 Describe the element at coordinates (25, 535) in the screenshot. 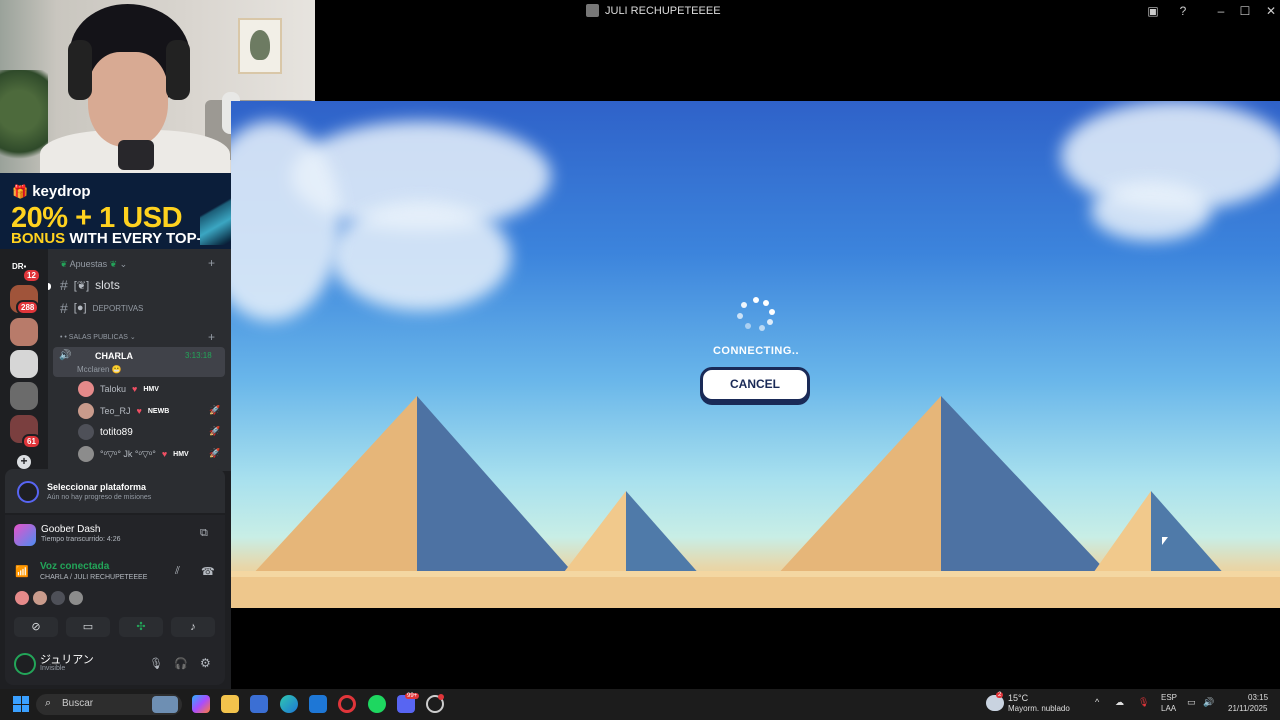

I see `game-icon` at that location.